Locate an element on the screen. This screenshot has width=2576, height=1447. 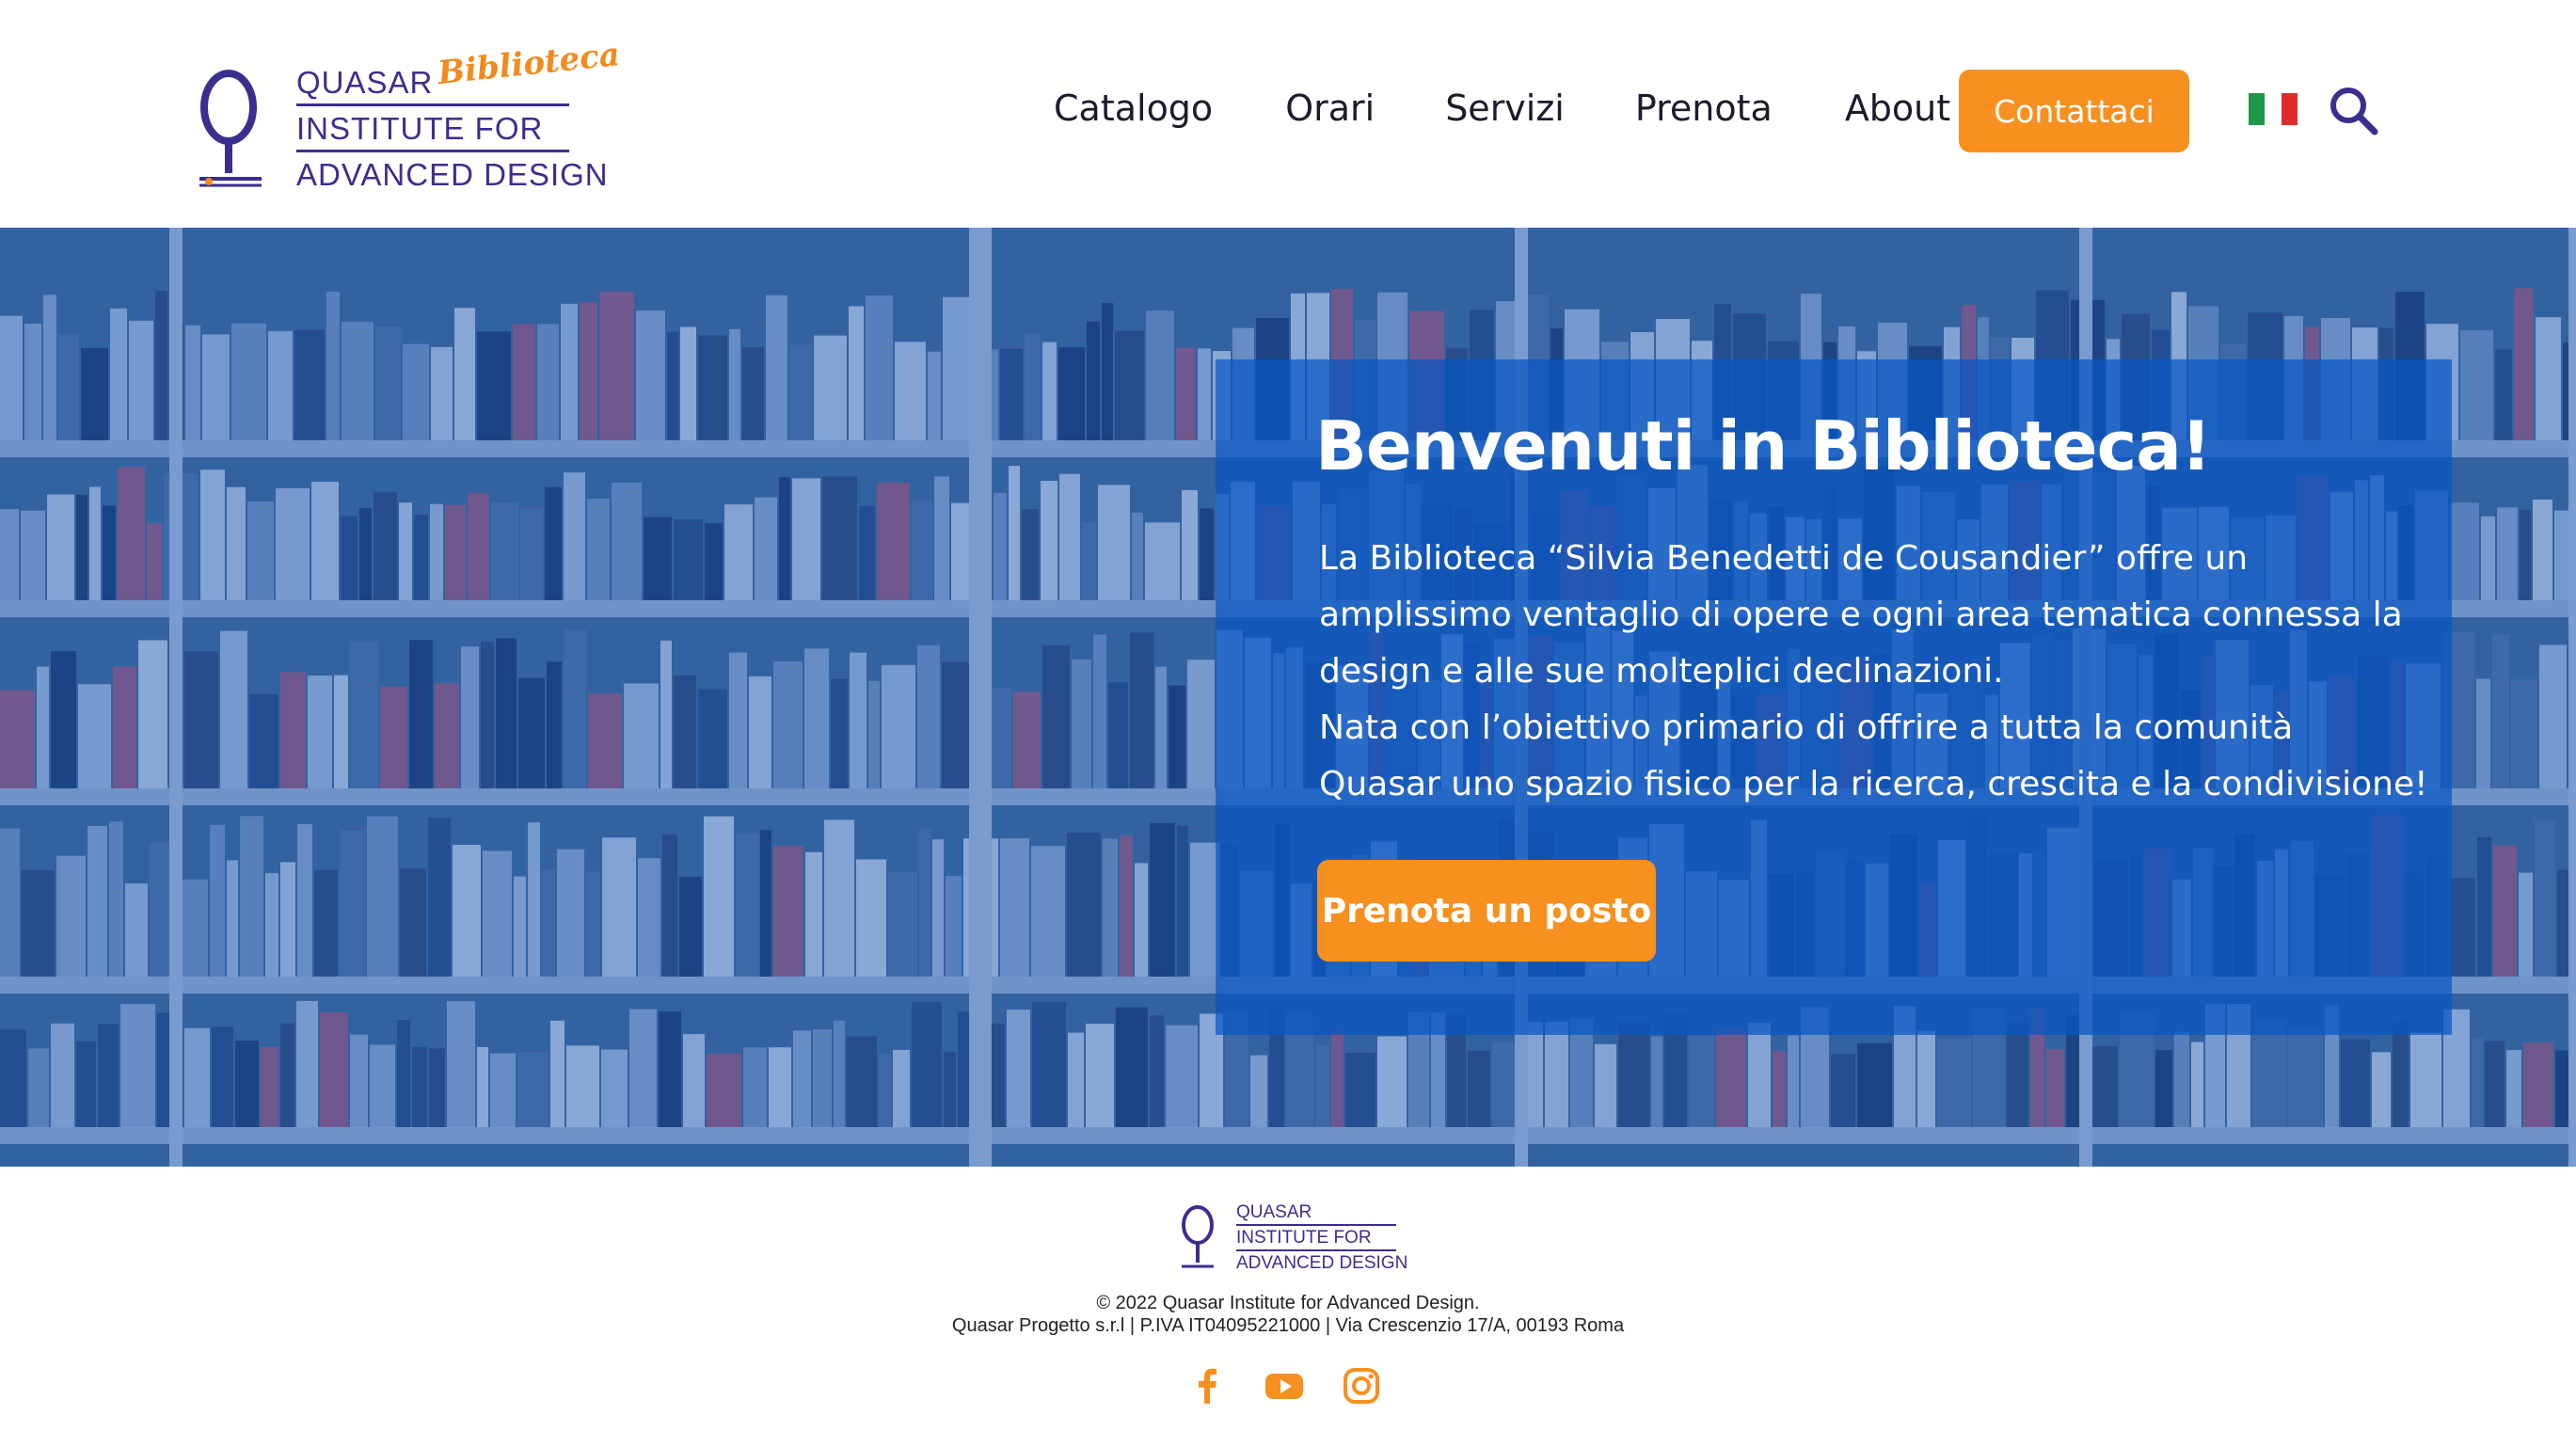
main-nav: Catalogo Orari Servizi Prenota About is located at coordinates (1502, 108).